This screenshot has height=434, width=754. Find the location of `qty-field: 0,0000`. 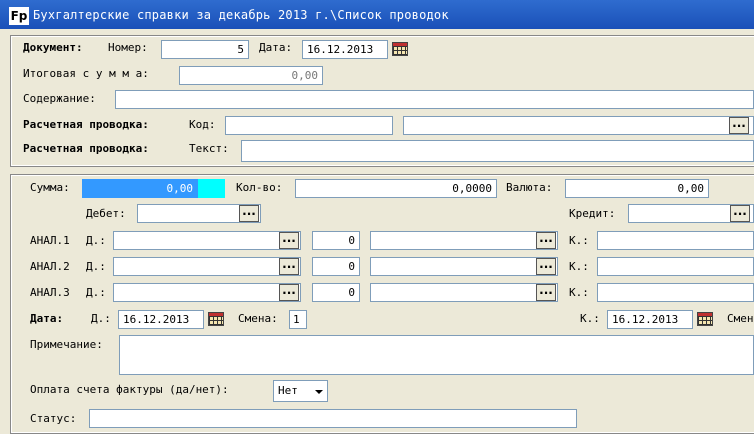

qty-field: 0,0000 is located at coordinates (396, 188).